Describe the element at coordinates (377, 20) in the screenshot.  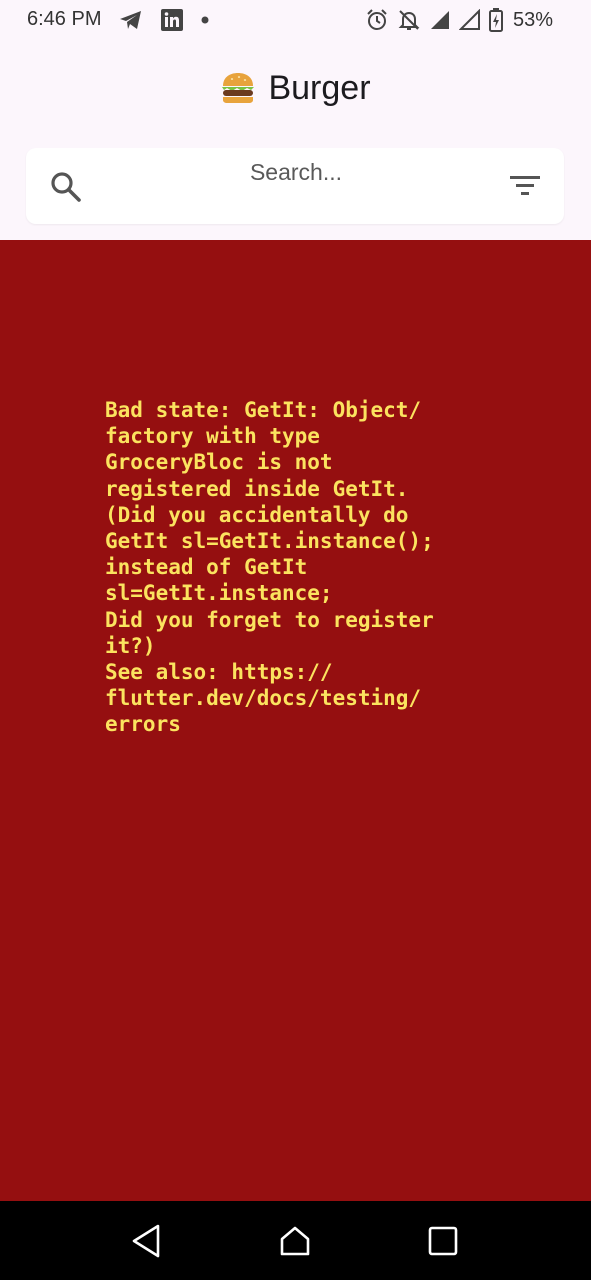
I see `alarm-icon` at that location.